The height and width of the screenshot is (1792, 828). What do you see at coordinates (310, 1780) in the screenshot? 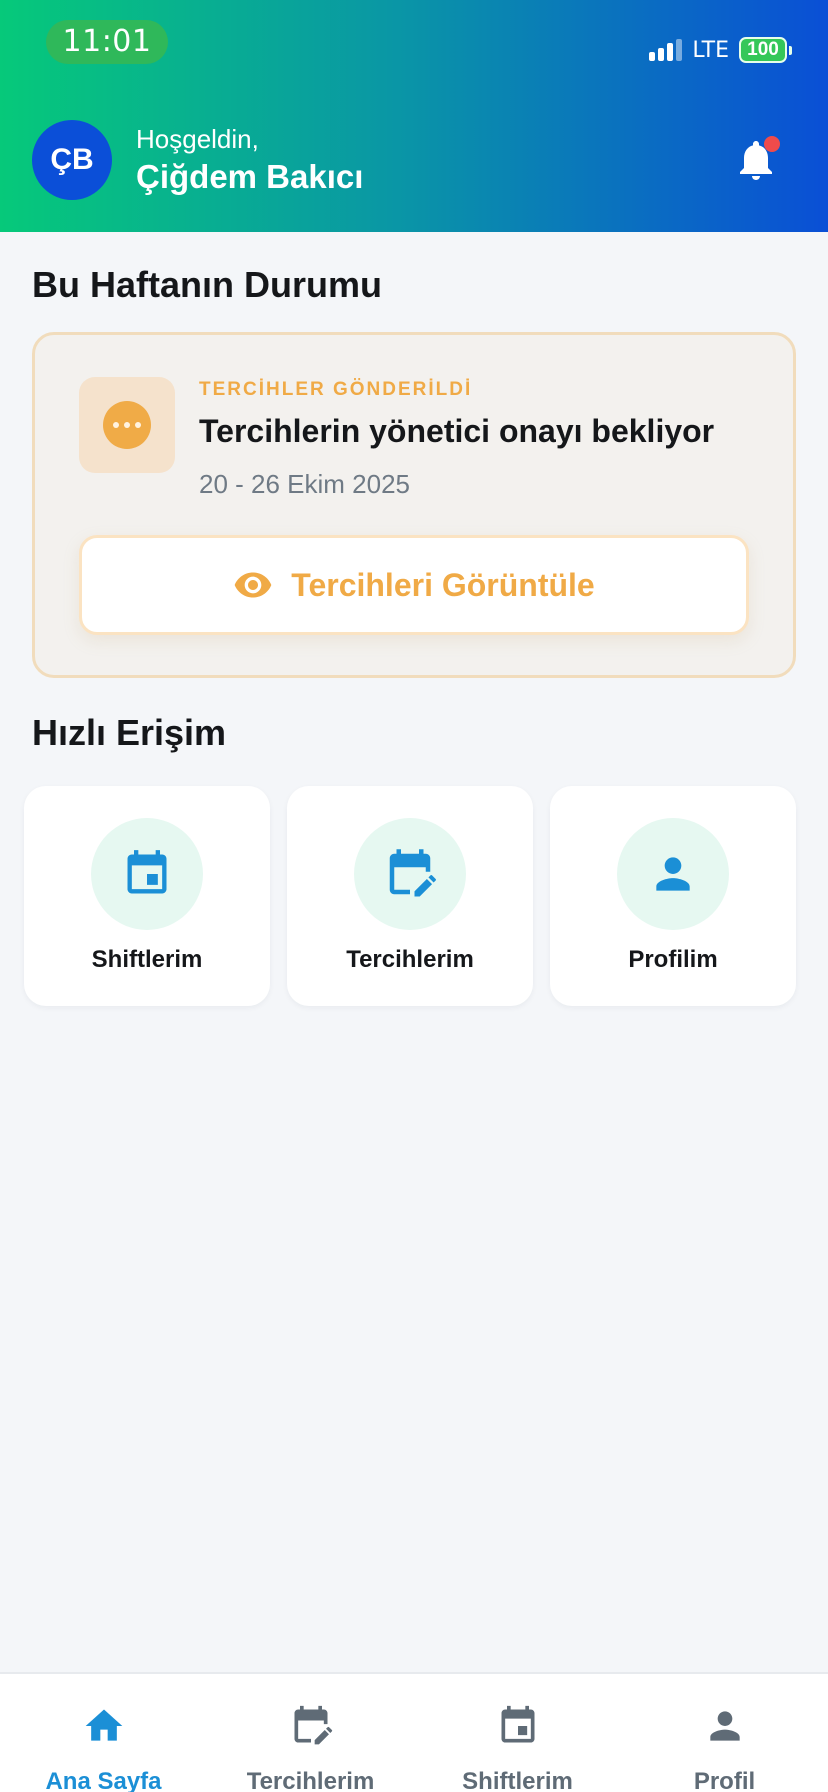
I see `tab-label: Tercihlerim` at bounding box center [310, 1780].